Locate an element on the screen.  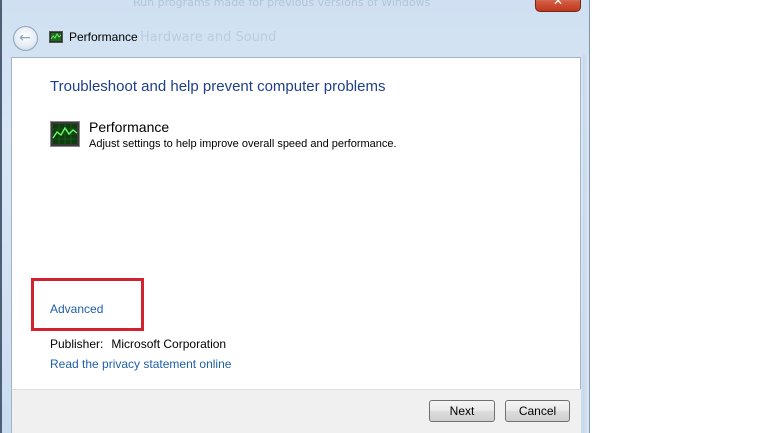
advanced-link: Advanced is located at coordinates (76, 309).